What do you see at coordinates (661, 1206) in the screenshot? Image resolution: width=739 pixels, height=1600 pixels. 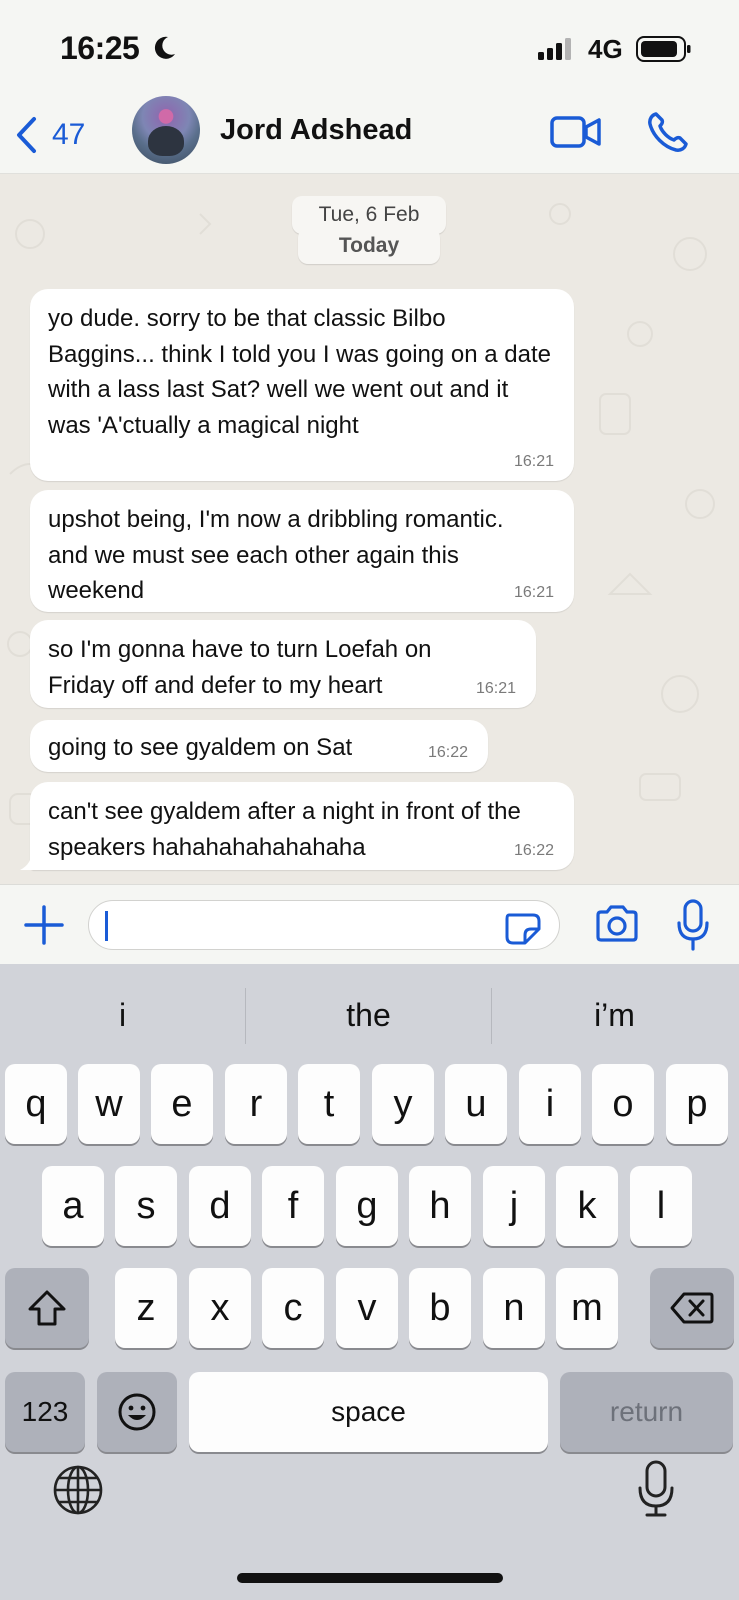 I see `key-l: l` at bounding box center [661, 1206].